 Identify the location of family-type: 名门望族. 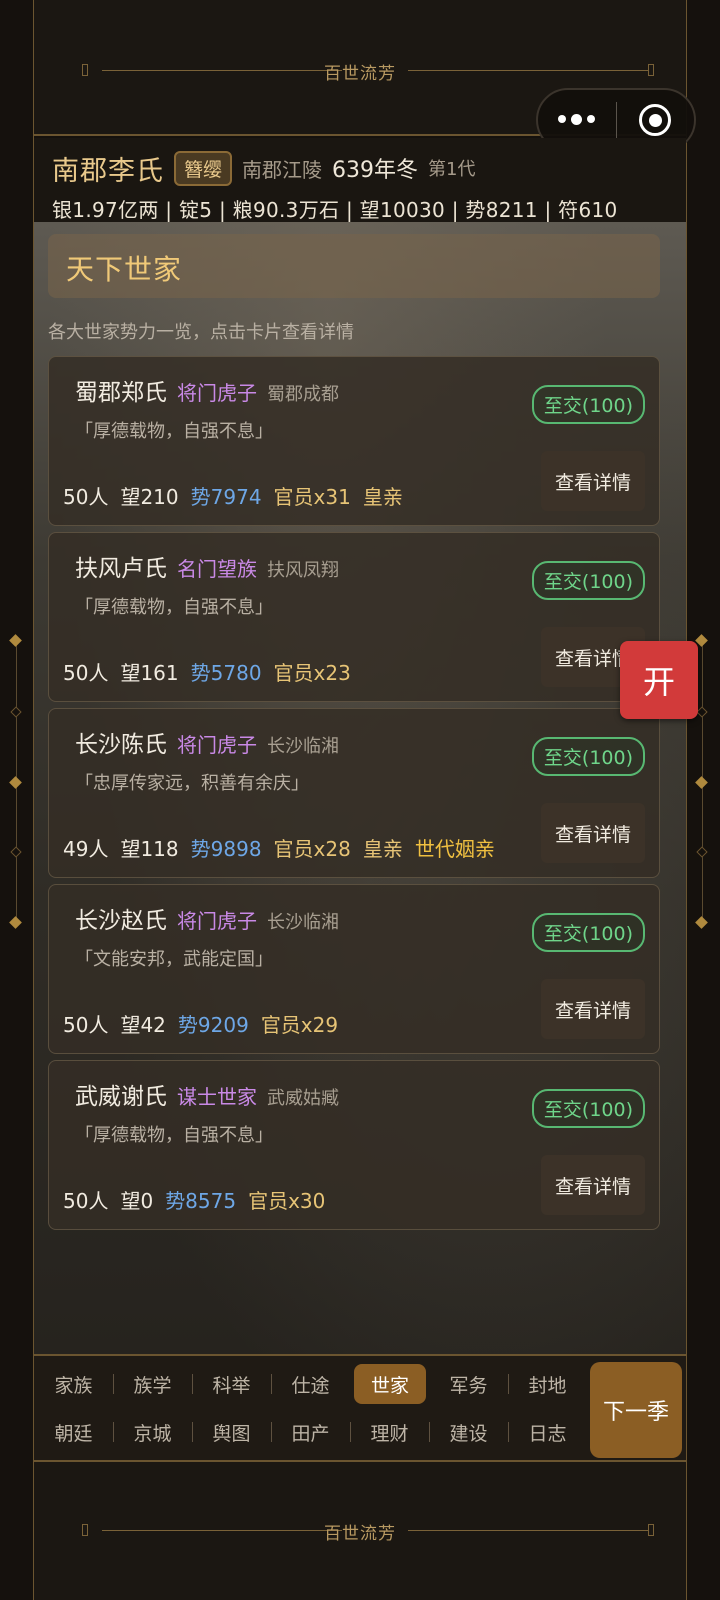
(217, 569).